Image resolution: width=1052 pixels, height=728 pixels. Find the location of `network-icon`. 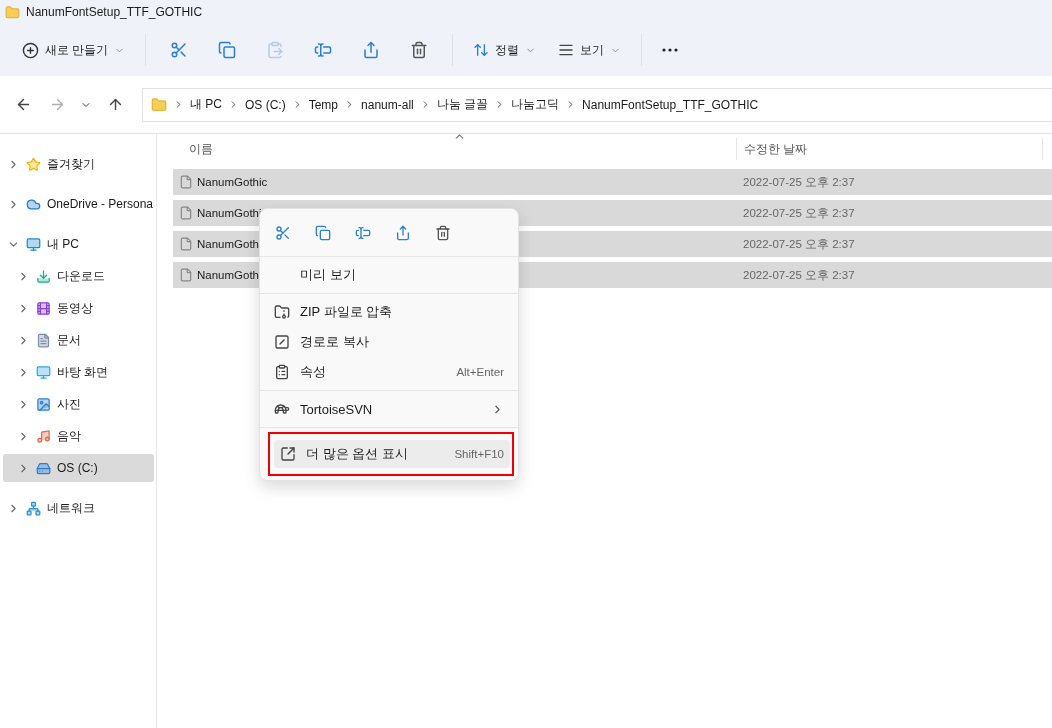

network-icon is located at coordinates (33, 508).